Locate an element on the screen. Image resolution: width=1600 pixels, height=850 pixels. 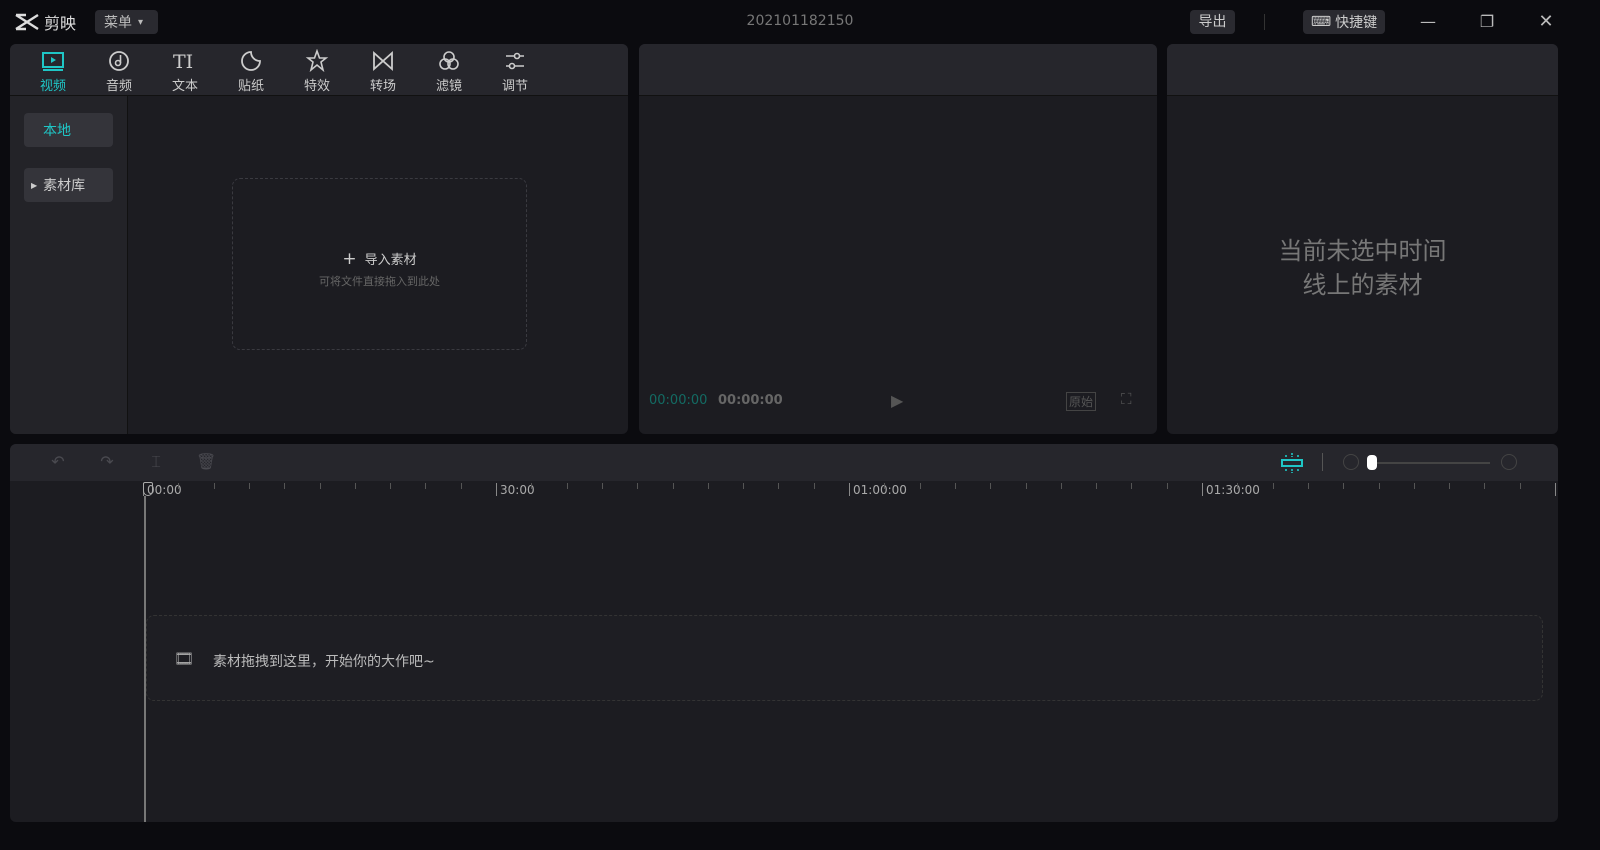
tab-audio: 音频 is located at coordinates (119, 69).